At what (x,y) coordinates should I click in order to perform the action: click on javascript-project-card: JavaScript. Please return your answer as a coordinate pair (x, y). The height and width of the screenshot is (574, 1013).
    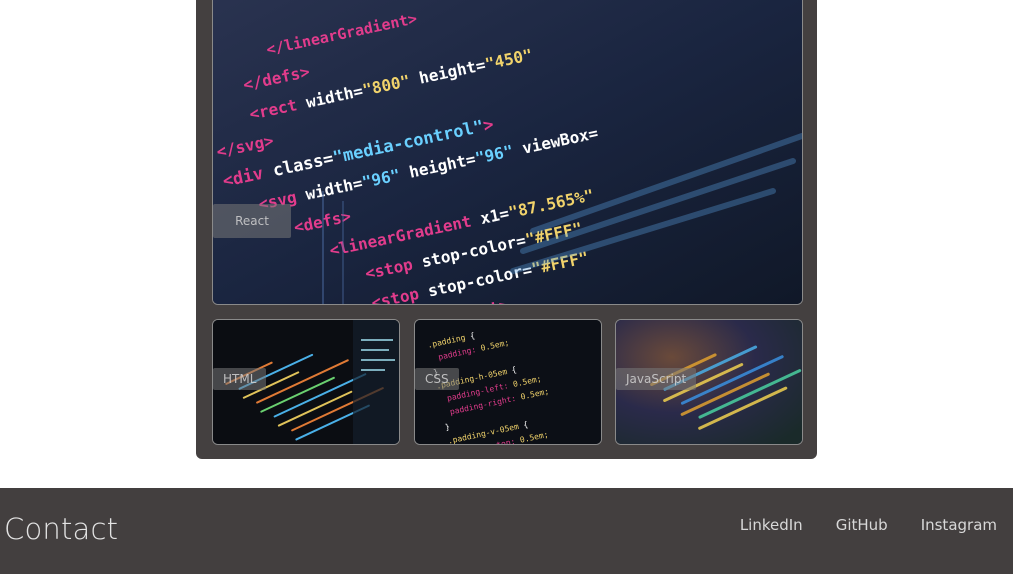
    Looking at the image, I should click on (709, 382).